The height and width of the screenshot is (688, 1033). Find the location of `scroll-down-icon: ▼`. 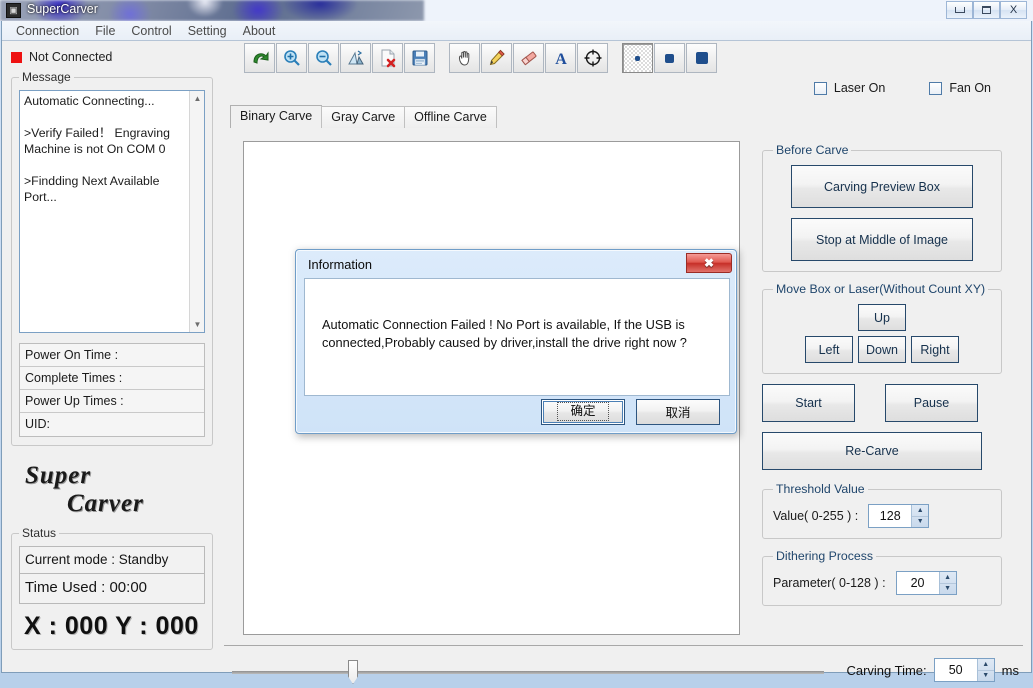

scroll-down-icon: ▼ is located at coordinates (197, 324).